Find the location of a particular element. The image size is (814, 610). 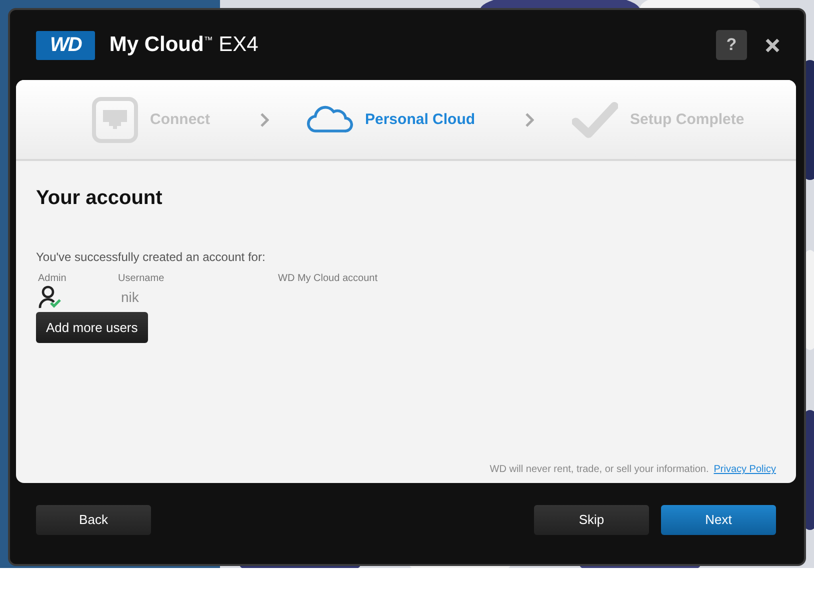

close-icon is located at coordinates (772, 45).